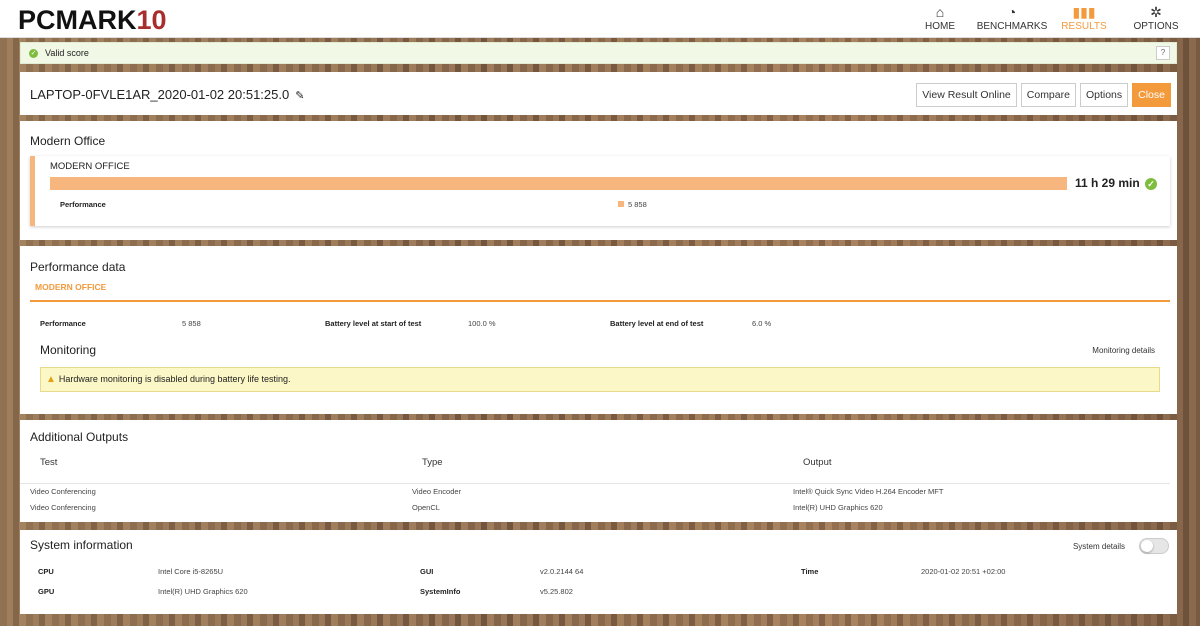  Describe the element at coordinates (940, 26) in the screenshot. I see `nav-home-label: HOME` at that location.